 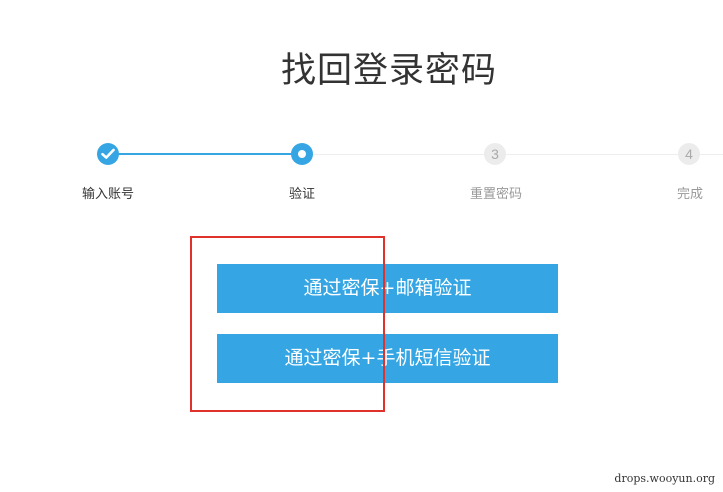 I want to click on verify-sms-button: 通过密保+手机短信验证, so click(x=387, y=358).